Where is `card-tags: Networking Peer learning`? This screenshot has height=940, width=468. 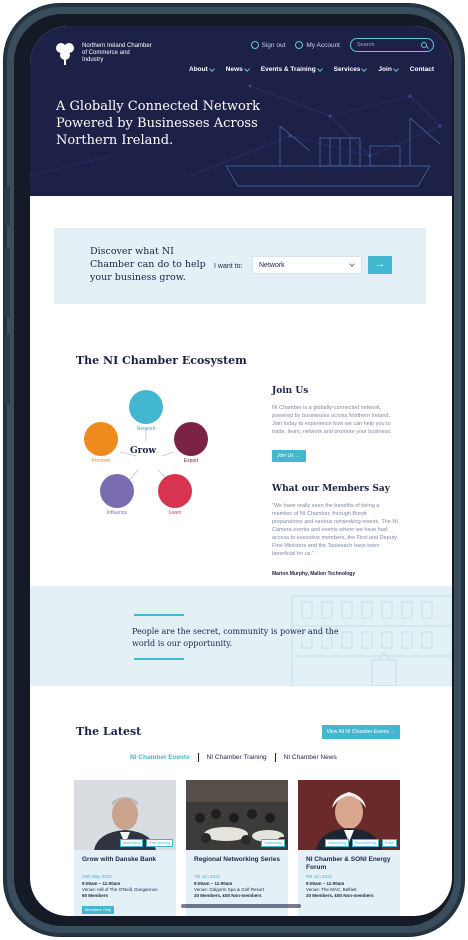 card-tags: Networking Peer learning is located at coordinates (146, 843).